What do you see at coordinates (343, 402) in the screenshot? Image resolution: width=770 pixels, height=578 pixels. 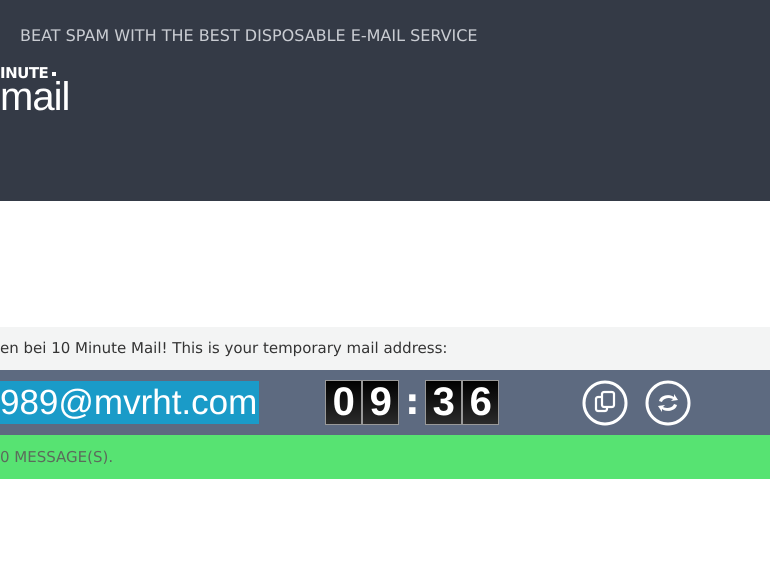 I see `timer-digit: 0` at bounding box center [343, 402].